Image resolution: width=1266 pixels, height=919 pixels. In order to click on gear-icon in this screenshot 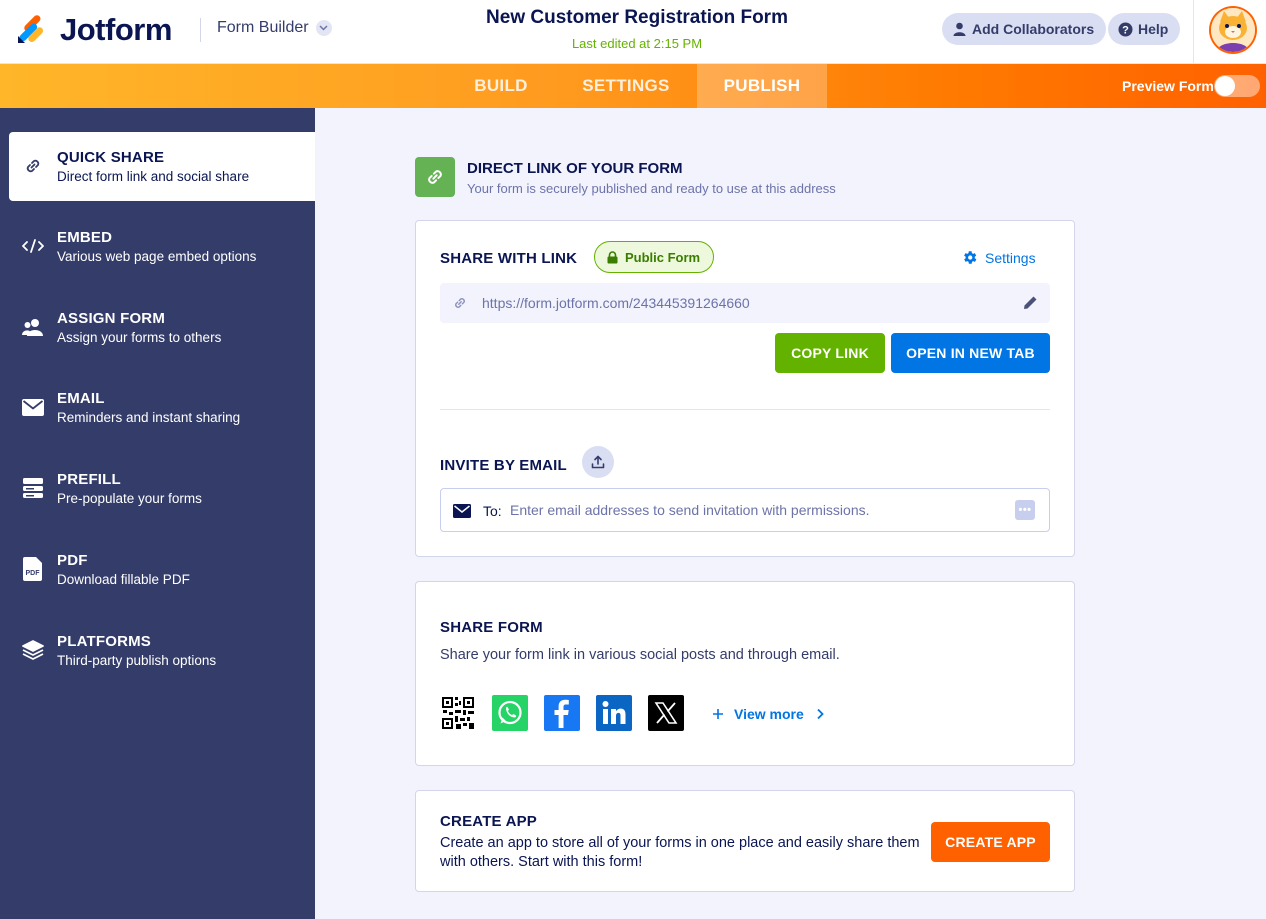, I will do `click(970, 257)`.